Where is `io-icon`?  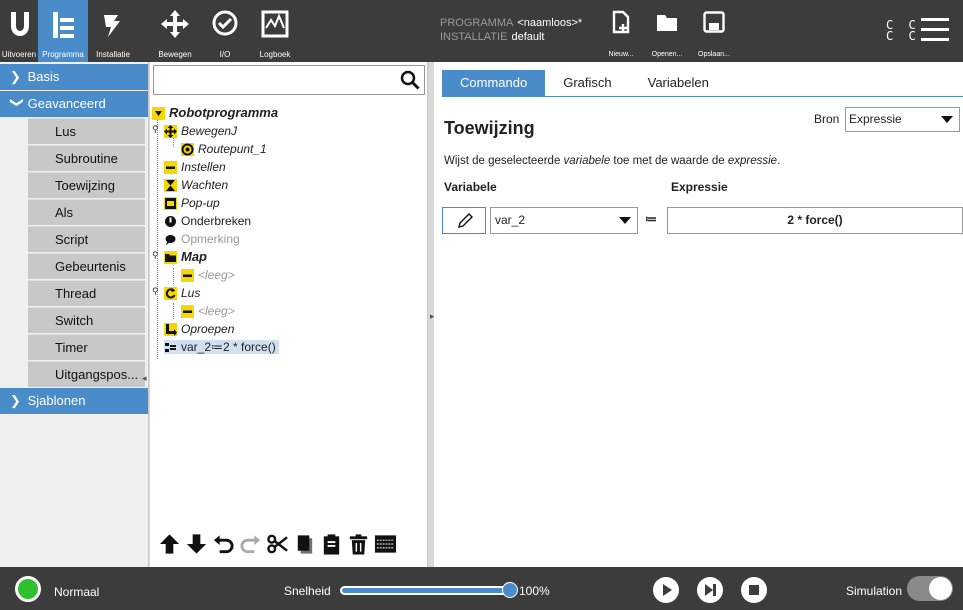 io-icon is located at coordinates (225, 23).